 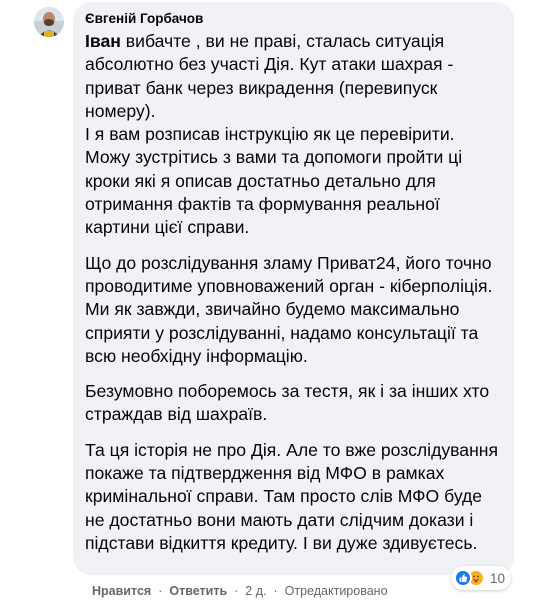 I want to click on avatar, so click(x=49, y=22).